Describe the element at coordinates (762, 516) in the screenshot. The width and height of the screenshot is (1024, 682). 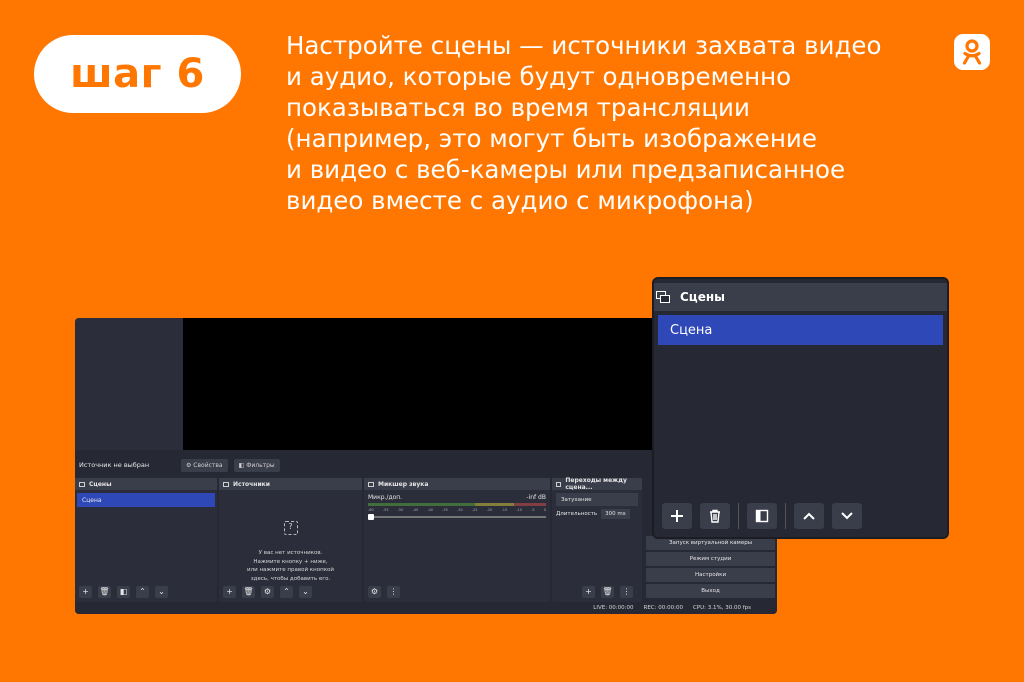
I see `filter-icon` at that location.